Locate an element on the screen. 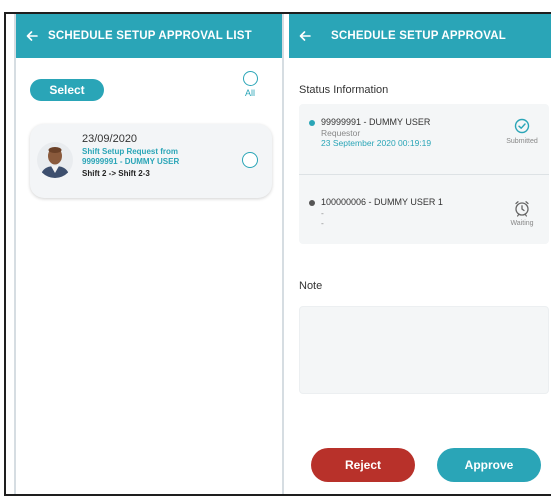 The width and height of the screenshot is (551, 496). select-button: Select is located at coordinates (67, 90).